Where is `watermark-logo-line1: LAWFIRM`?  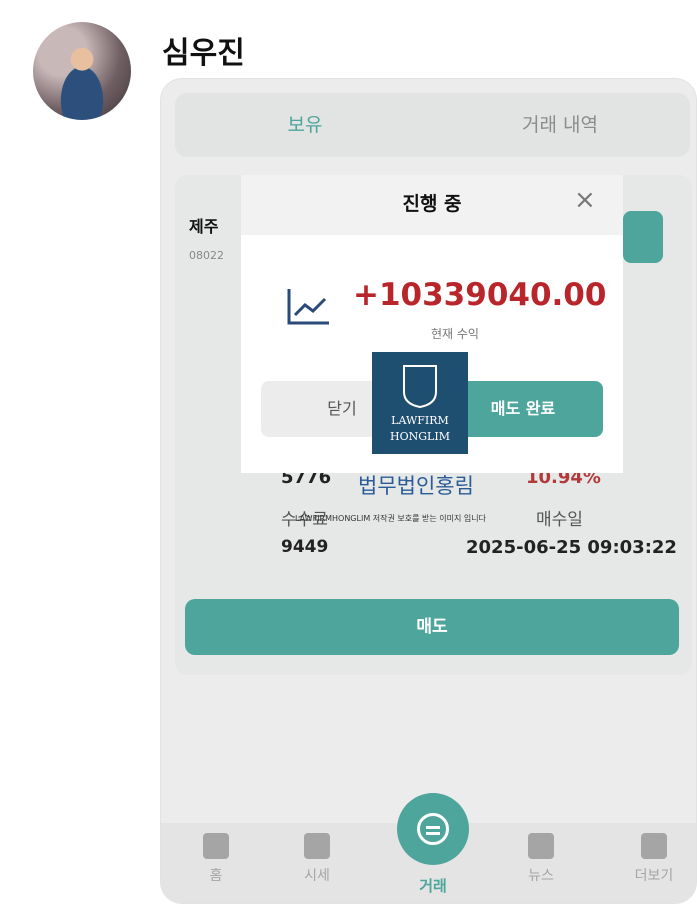 watermark-logo-line1: LAWFIRM is located at coordinates (420, 420).